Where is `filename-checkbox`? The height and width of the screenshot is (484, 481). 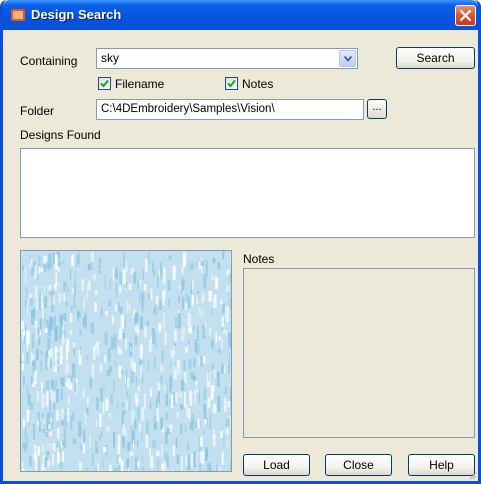 filename-checkbox is located at coordinates (104, 83).